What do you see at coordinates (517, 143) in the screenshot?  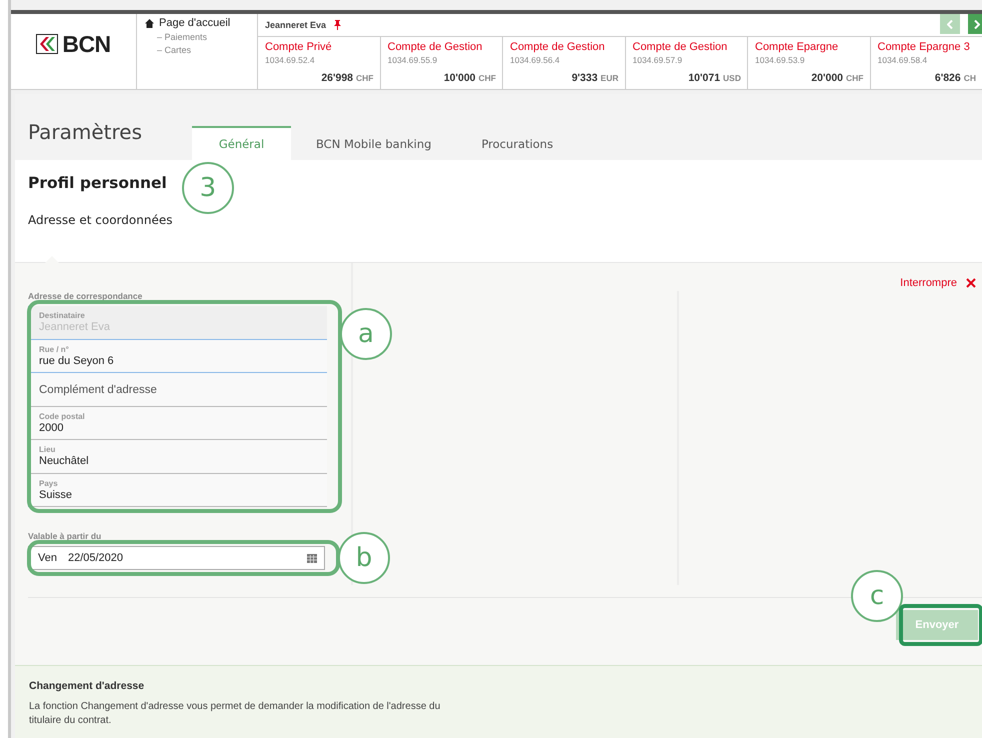 I see `tab: Procurations` at bounding box center [517, 143].